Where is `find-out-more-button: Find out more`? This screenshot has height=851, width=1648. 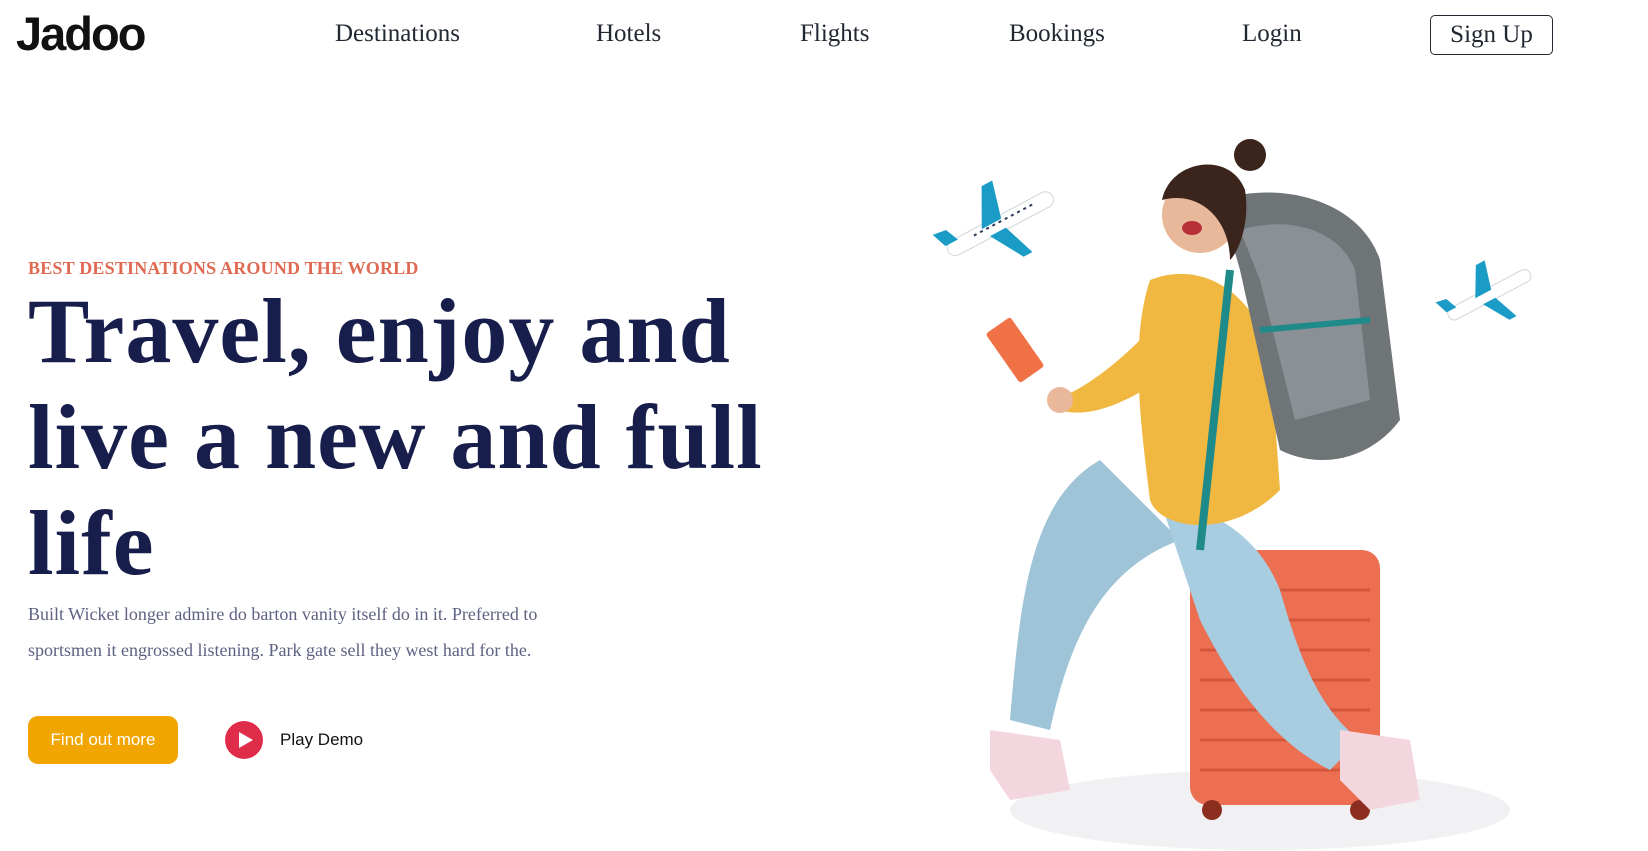
find-out-more-button: Find out more is located at coordinates (103, 740).